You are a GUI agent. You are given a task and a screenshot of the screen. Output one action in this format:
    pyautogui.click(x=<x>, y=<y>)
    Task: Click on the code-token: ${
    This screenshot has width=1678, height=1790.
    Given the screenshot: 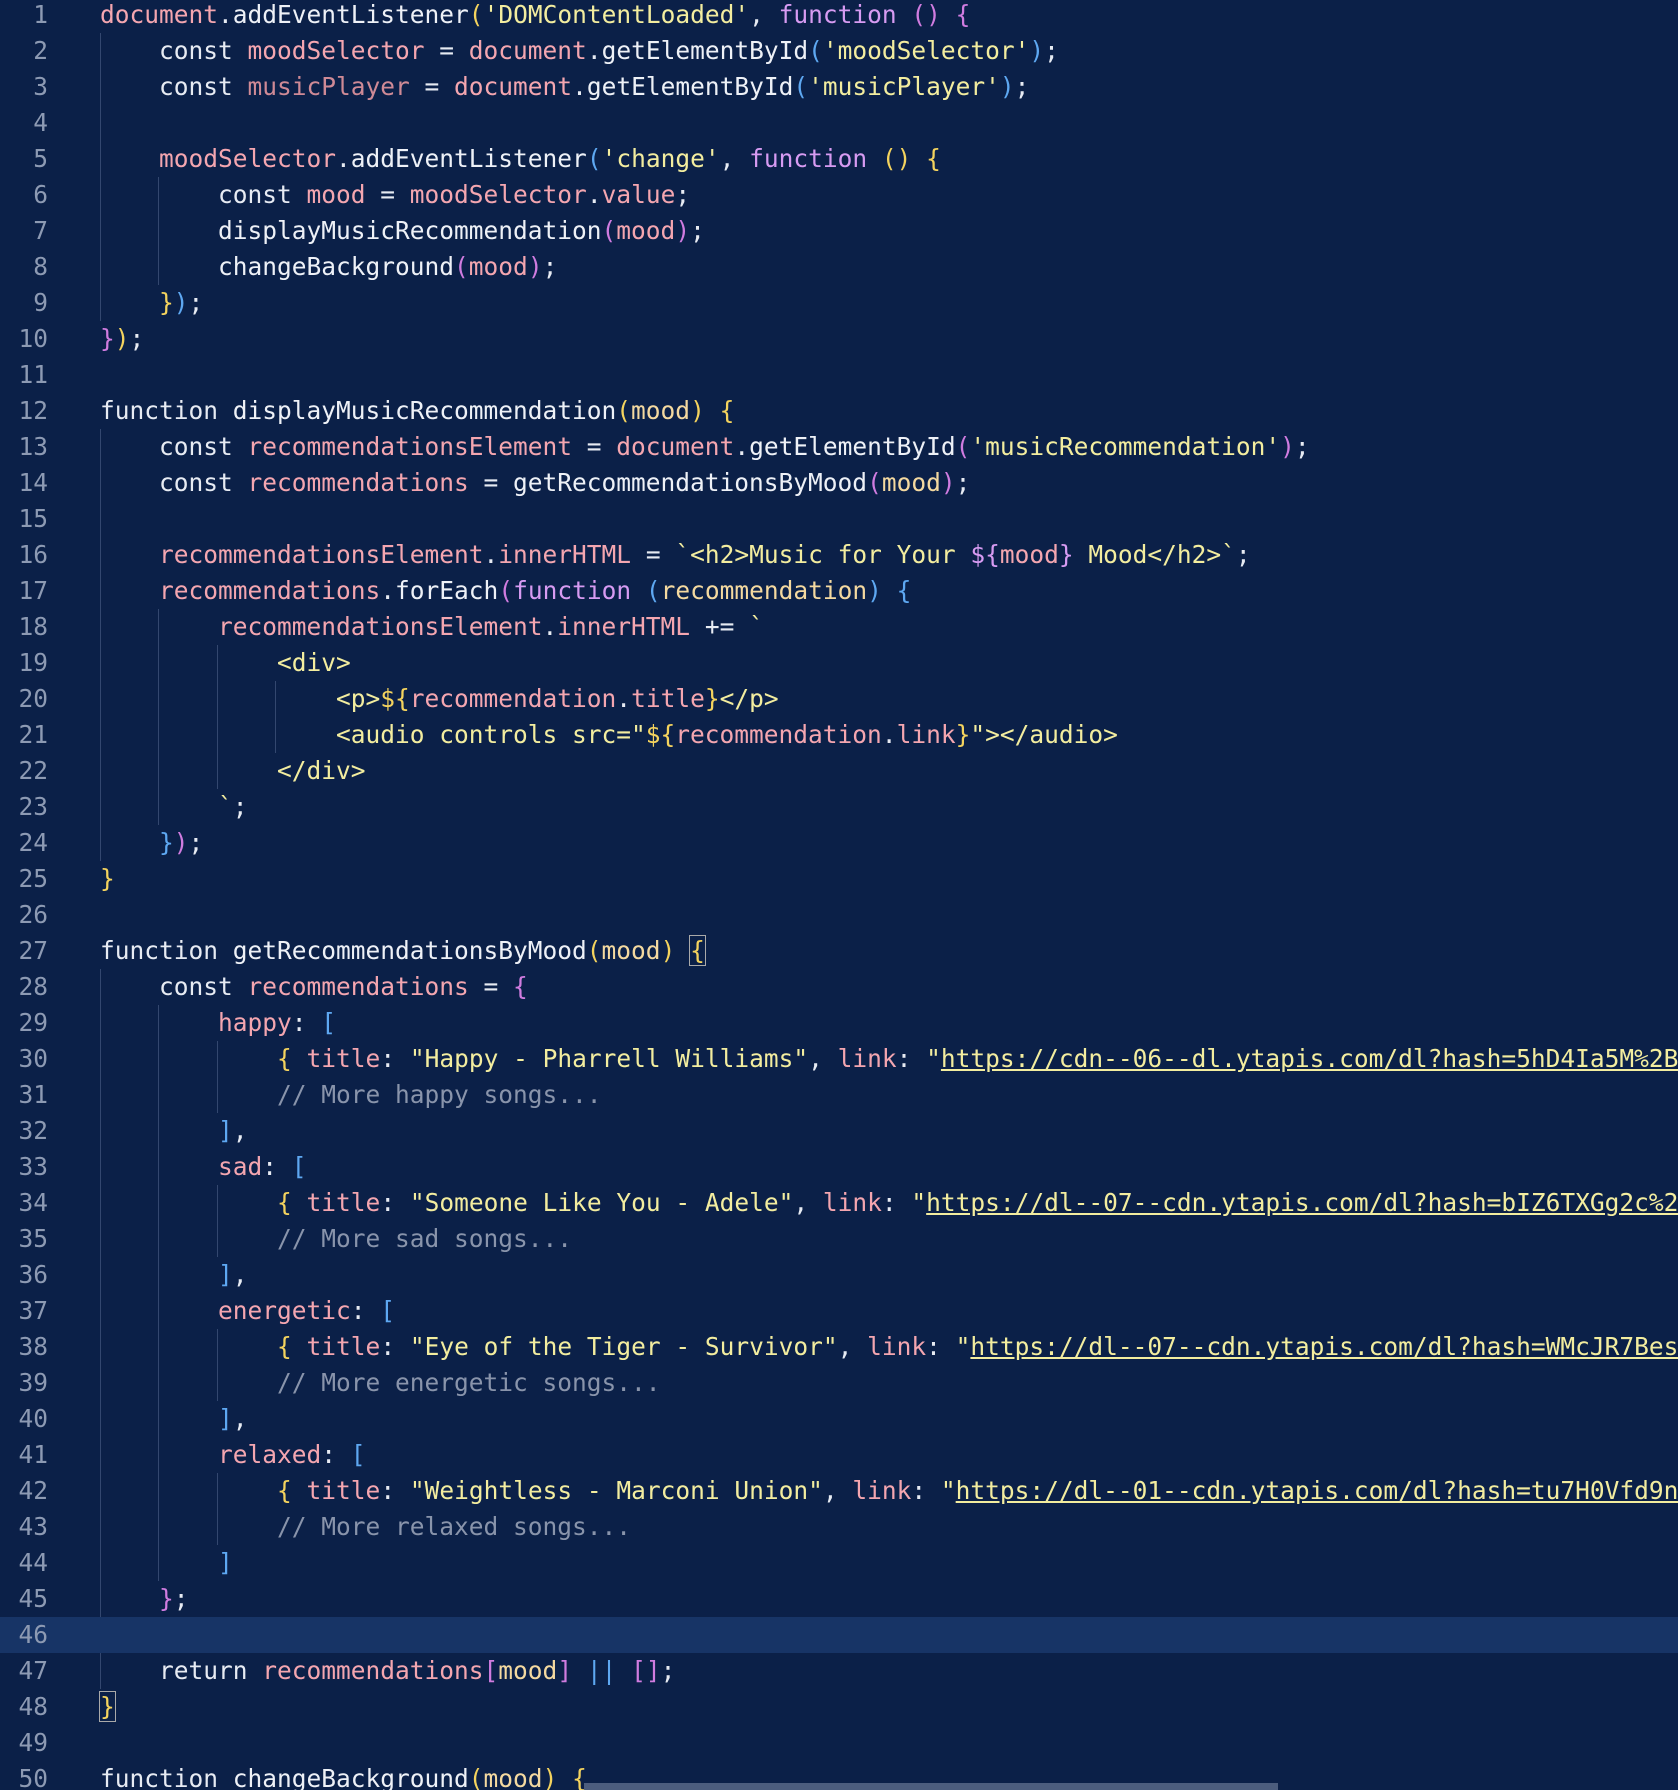 What is the action you would take?
    pyautogui.click(x=985, y=554)
    